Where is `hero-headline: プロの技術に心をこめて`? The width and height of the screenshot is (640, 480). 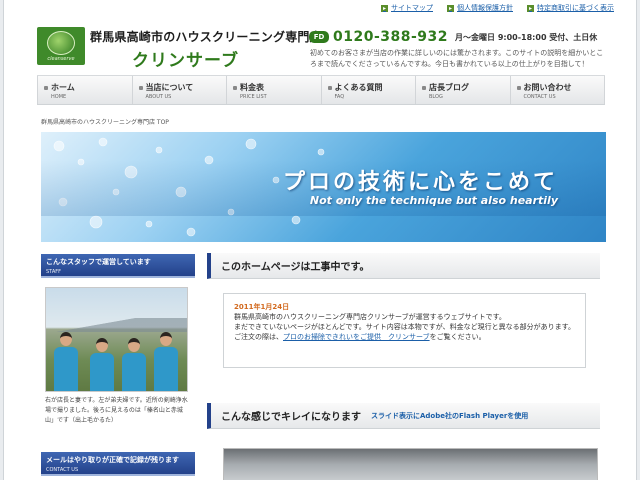 hero-headline: プロの技術に心をこめて is located at coordinates (420, 182).